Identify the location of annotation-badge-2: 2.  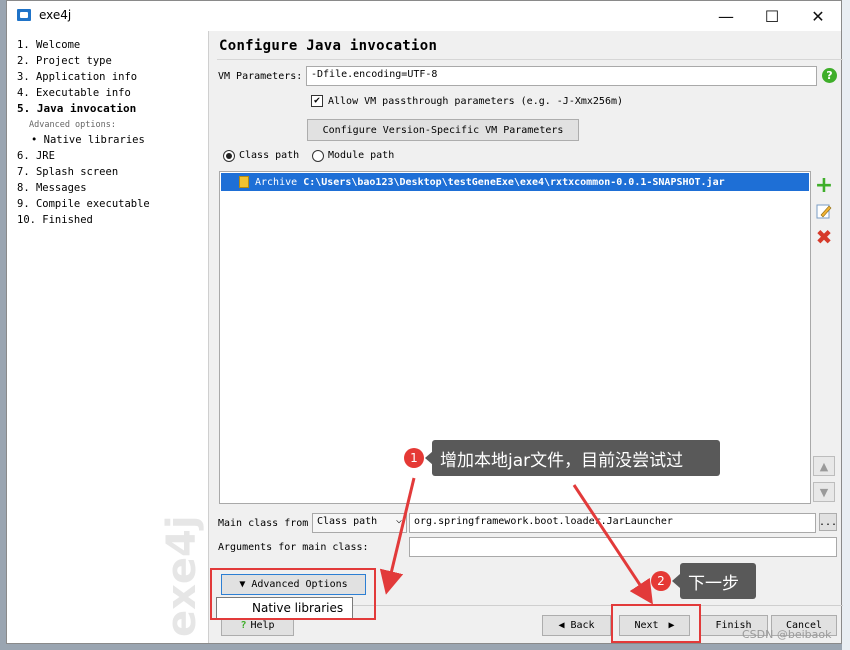
(661, 581).